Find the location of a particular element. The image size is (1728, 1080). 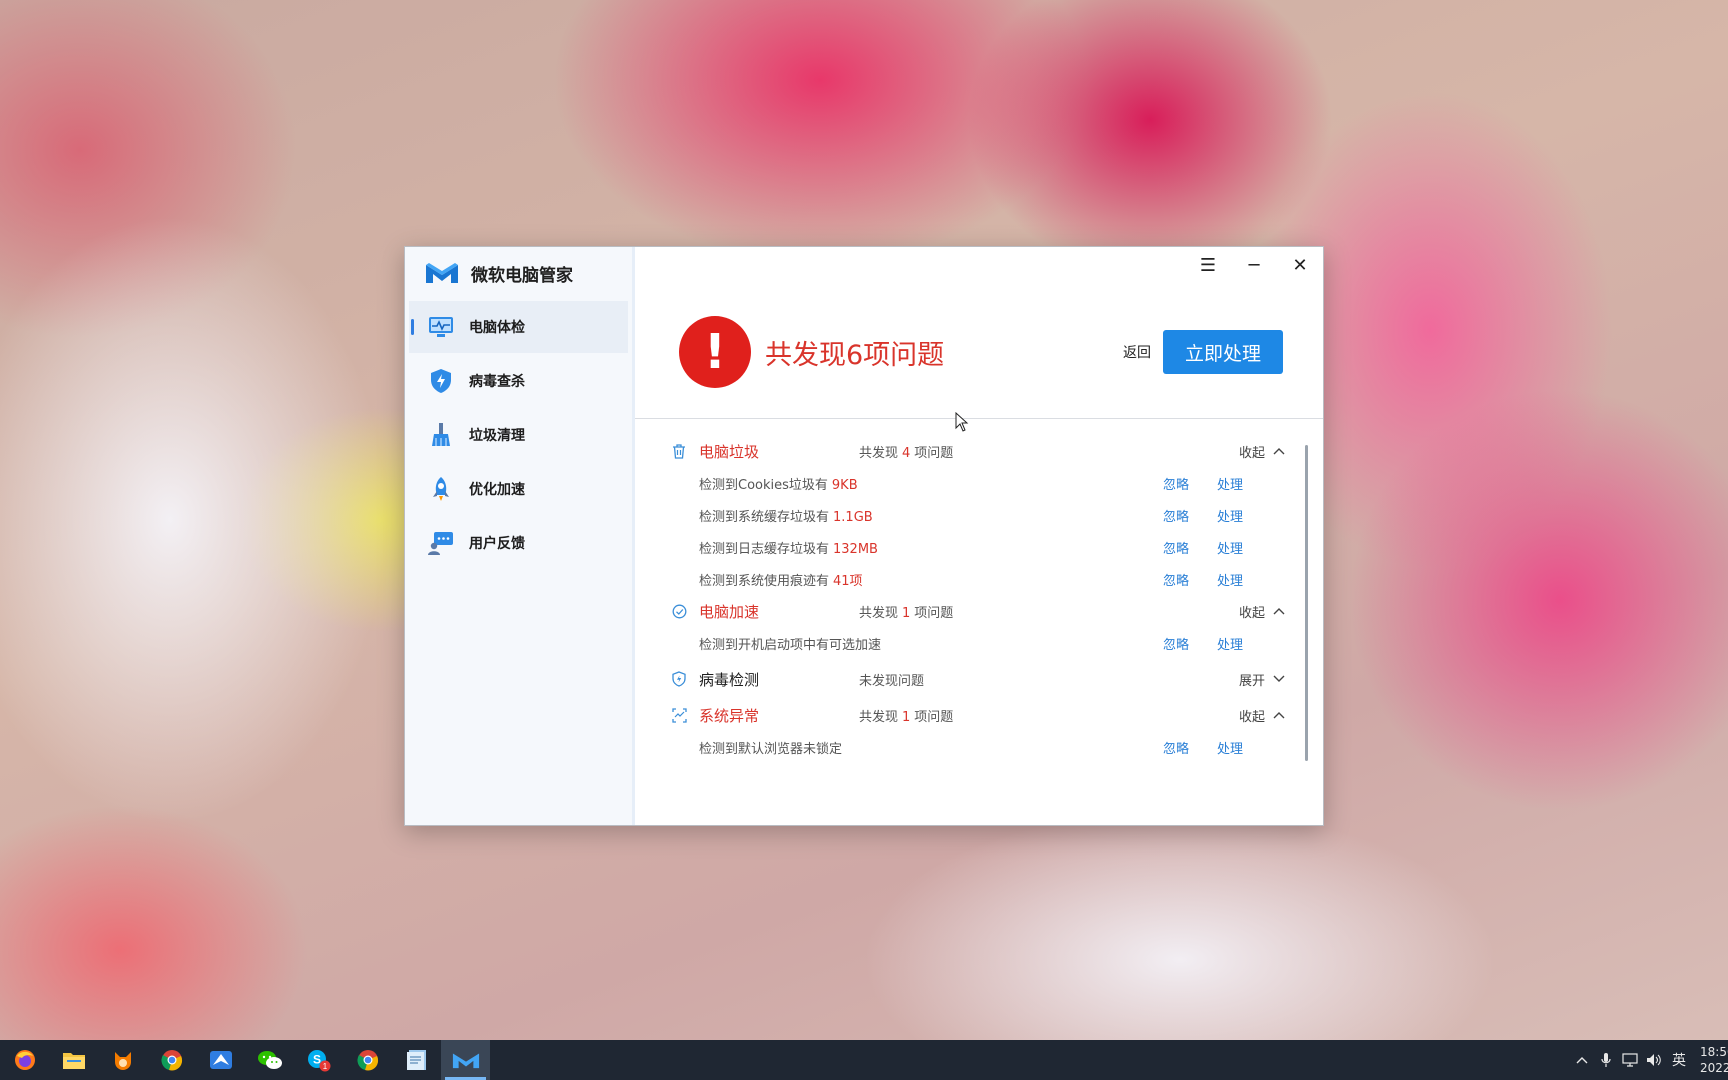

summary-count: 4 is located at coordinates (906, 453).